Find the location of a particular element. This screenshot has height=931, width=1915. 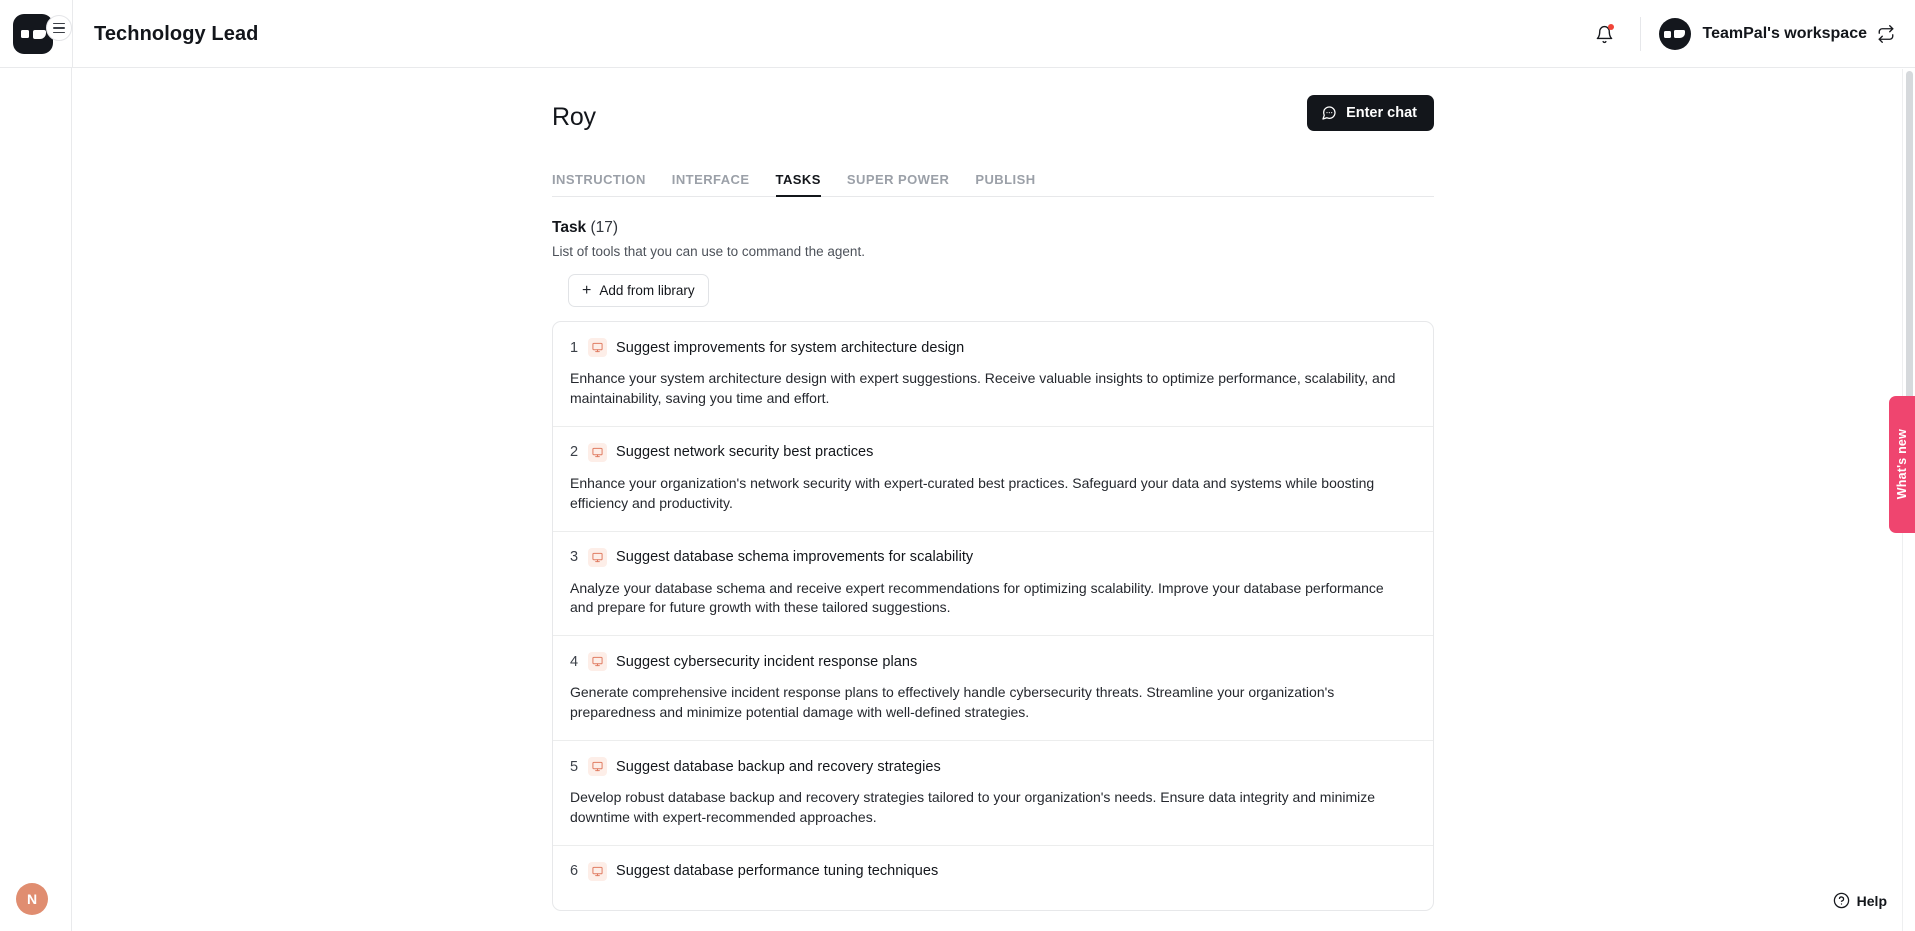

enter-chat-button: Enter chat is located at coordinates (1370, 113).